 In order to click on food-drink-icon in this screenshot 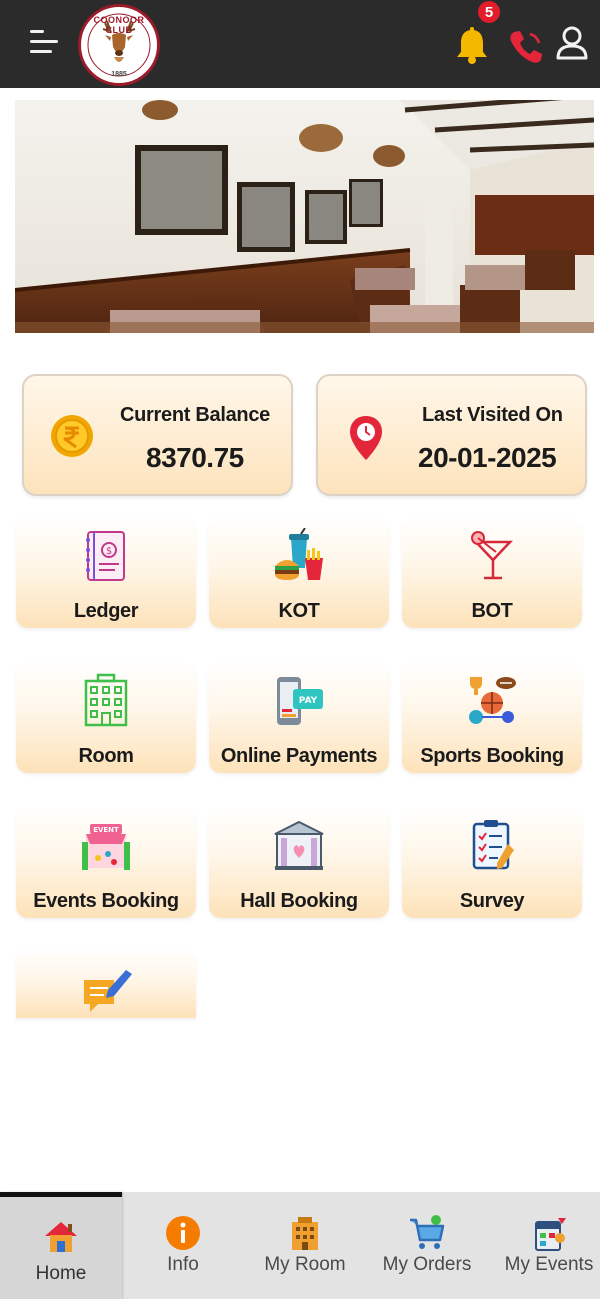, I will do `click(299, 554)`.